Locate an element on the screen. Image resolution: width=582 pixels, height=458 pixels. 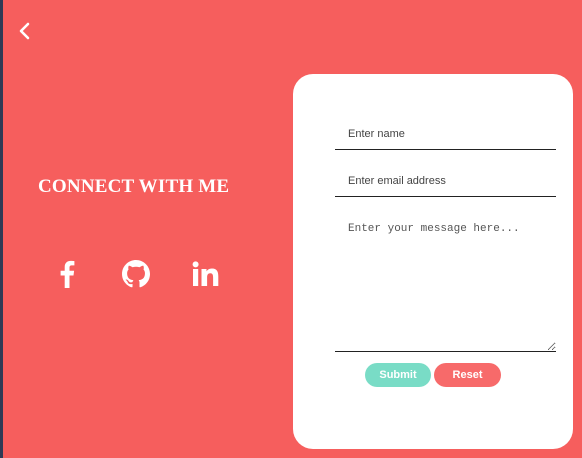
submit-button: Submit is located at coordinates (398, 375).